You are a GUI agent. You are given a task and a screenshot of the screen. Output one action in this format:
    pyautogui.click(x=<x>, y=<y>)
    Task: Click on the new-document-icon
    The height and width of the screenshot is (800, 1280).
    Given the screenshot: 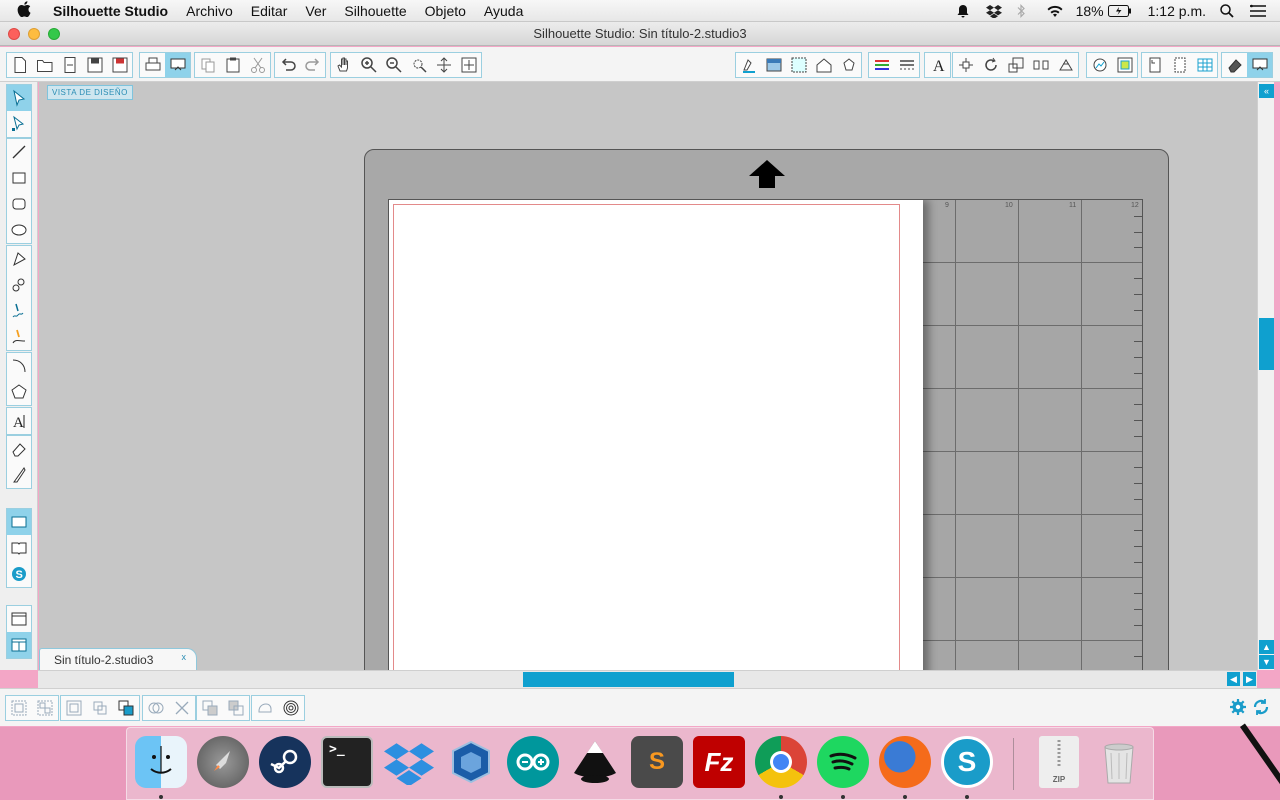 What is the action you would take?
    pyautogui.click(x=19, y=65)
    